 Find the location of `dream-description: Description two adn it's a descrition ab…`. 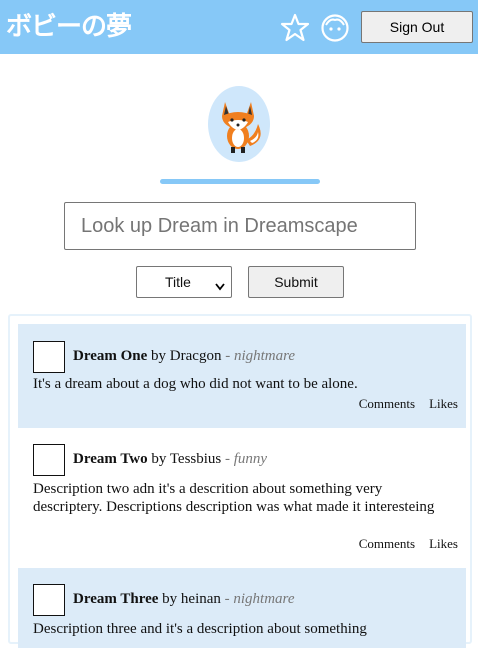

dream-description: Description two adn it's a descrition ab… is located at coordinates (234, 498).